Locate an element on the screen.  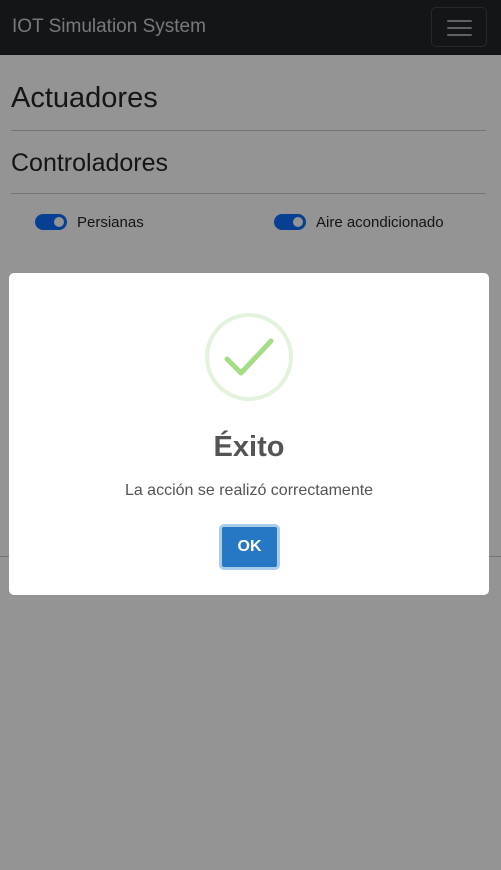
dialog-title: Éxito is located at coordinates (249, 447).